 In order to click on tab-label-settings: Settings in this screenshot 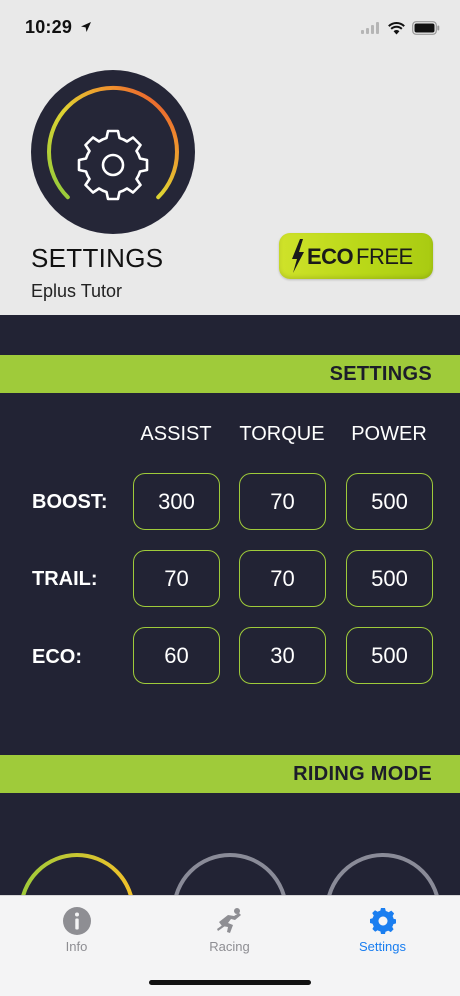, I will do `click(382, 946)`.